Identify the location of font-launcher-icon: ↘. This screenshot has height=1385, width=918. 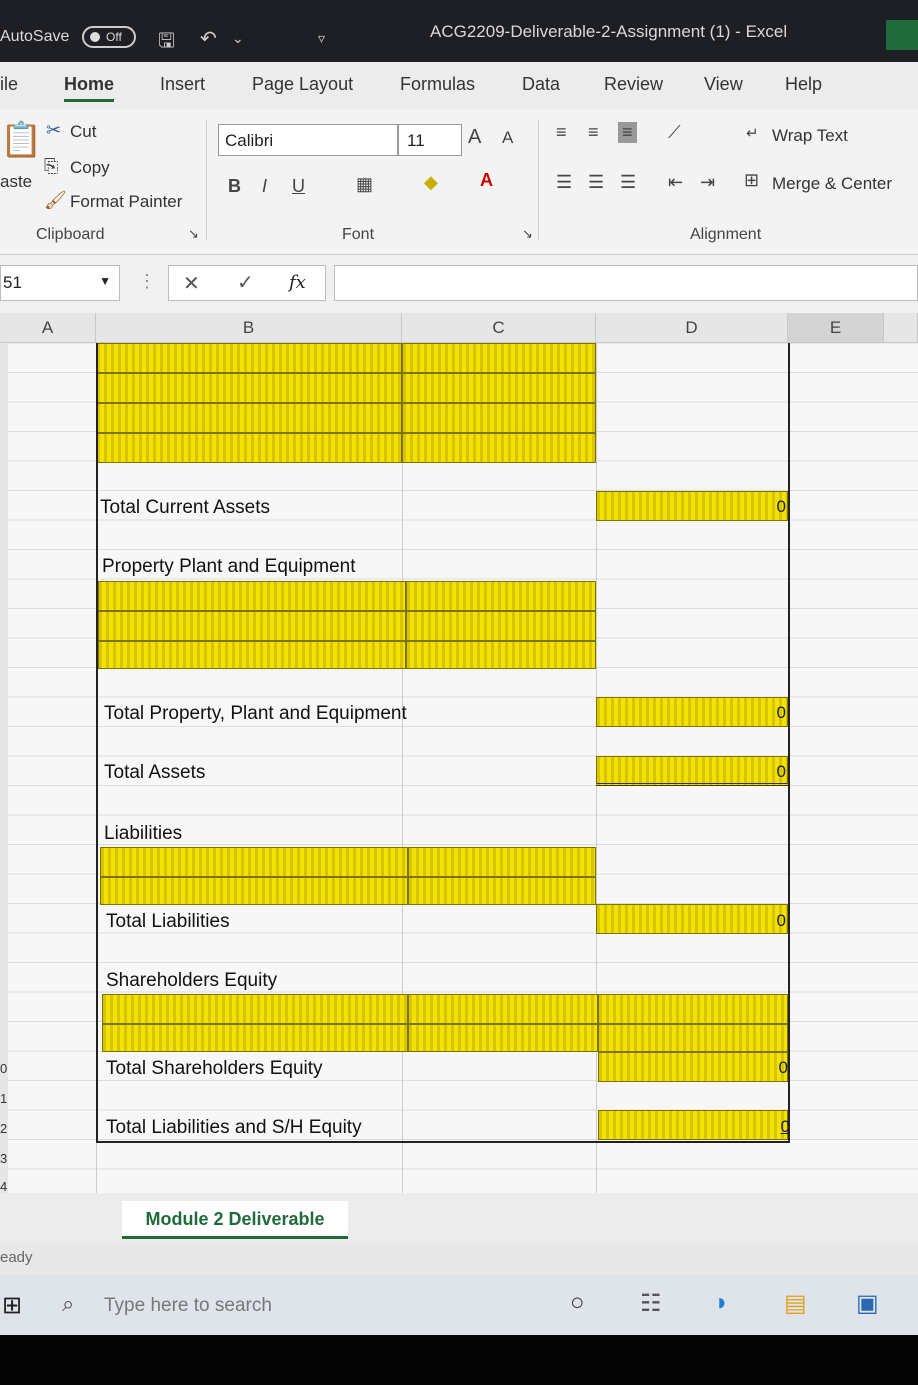
(527, 234).